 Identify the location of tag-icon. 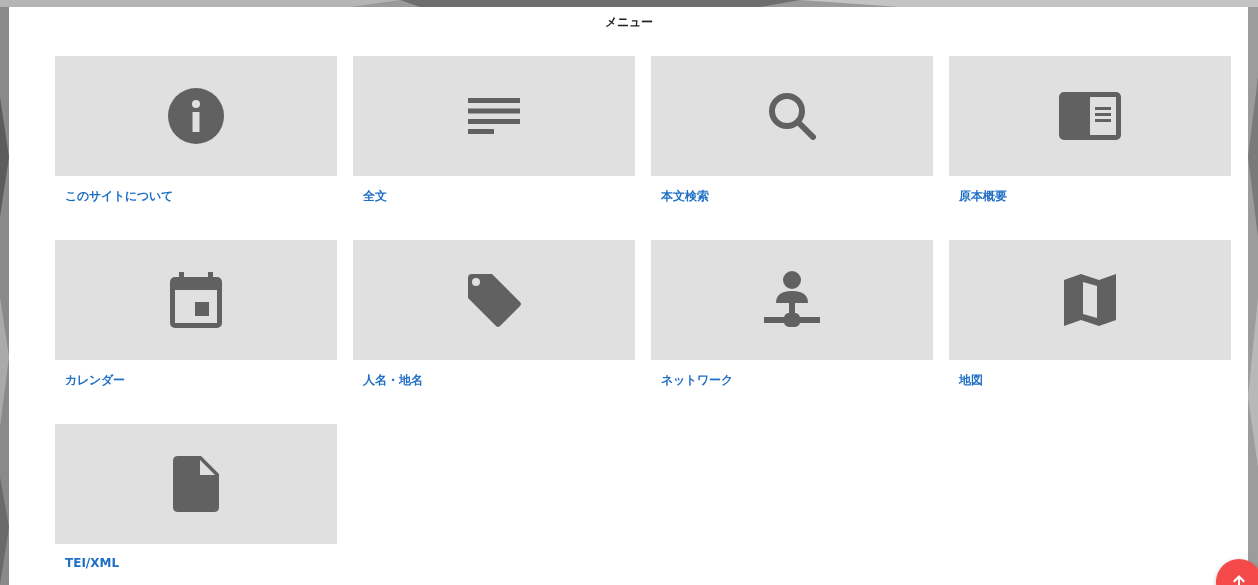
(494, 300).